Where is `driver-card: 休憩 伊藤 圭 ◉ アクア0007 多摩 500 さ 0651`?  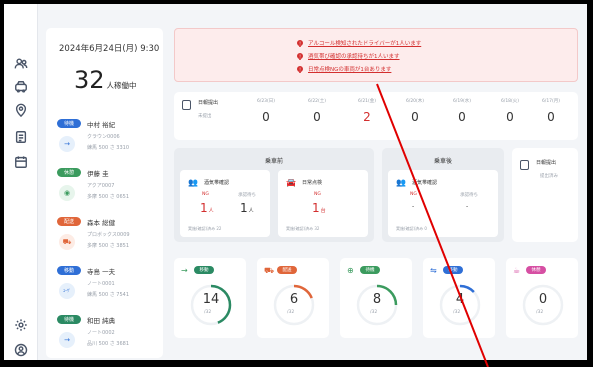
driver-card: 休憩 伊藤 圭 ◉ アクア0007 多摩 500 さ 0651 is located at coordinates (109, 189).